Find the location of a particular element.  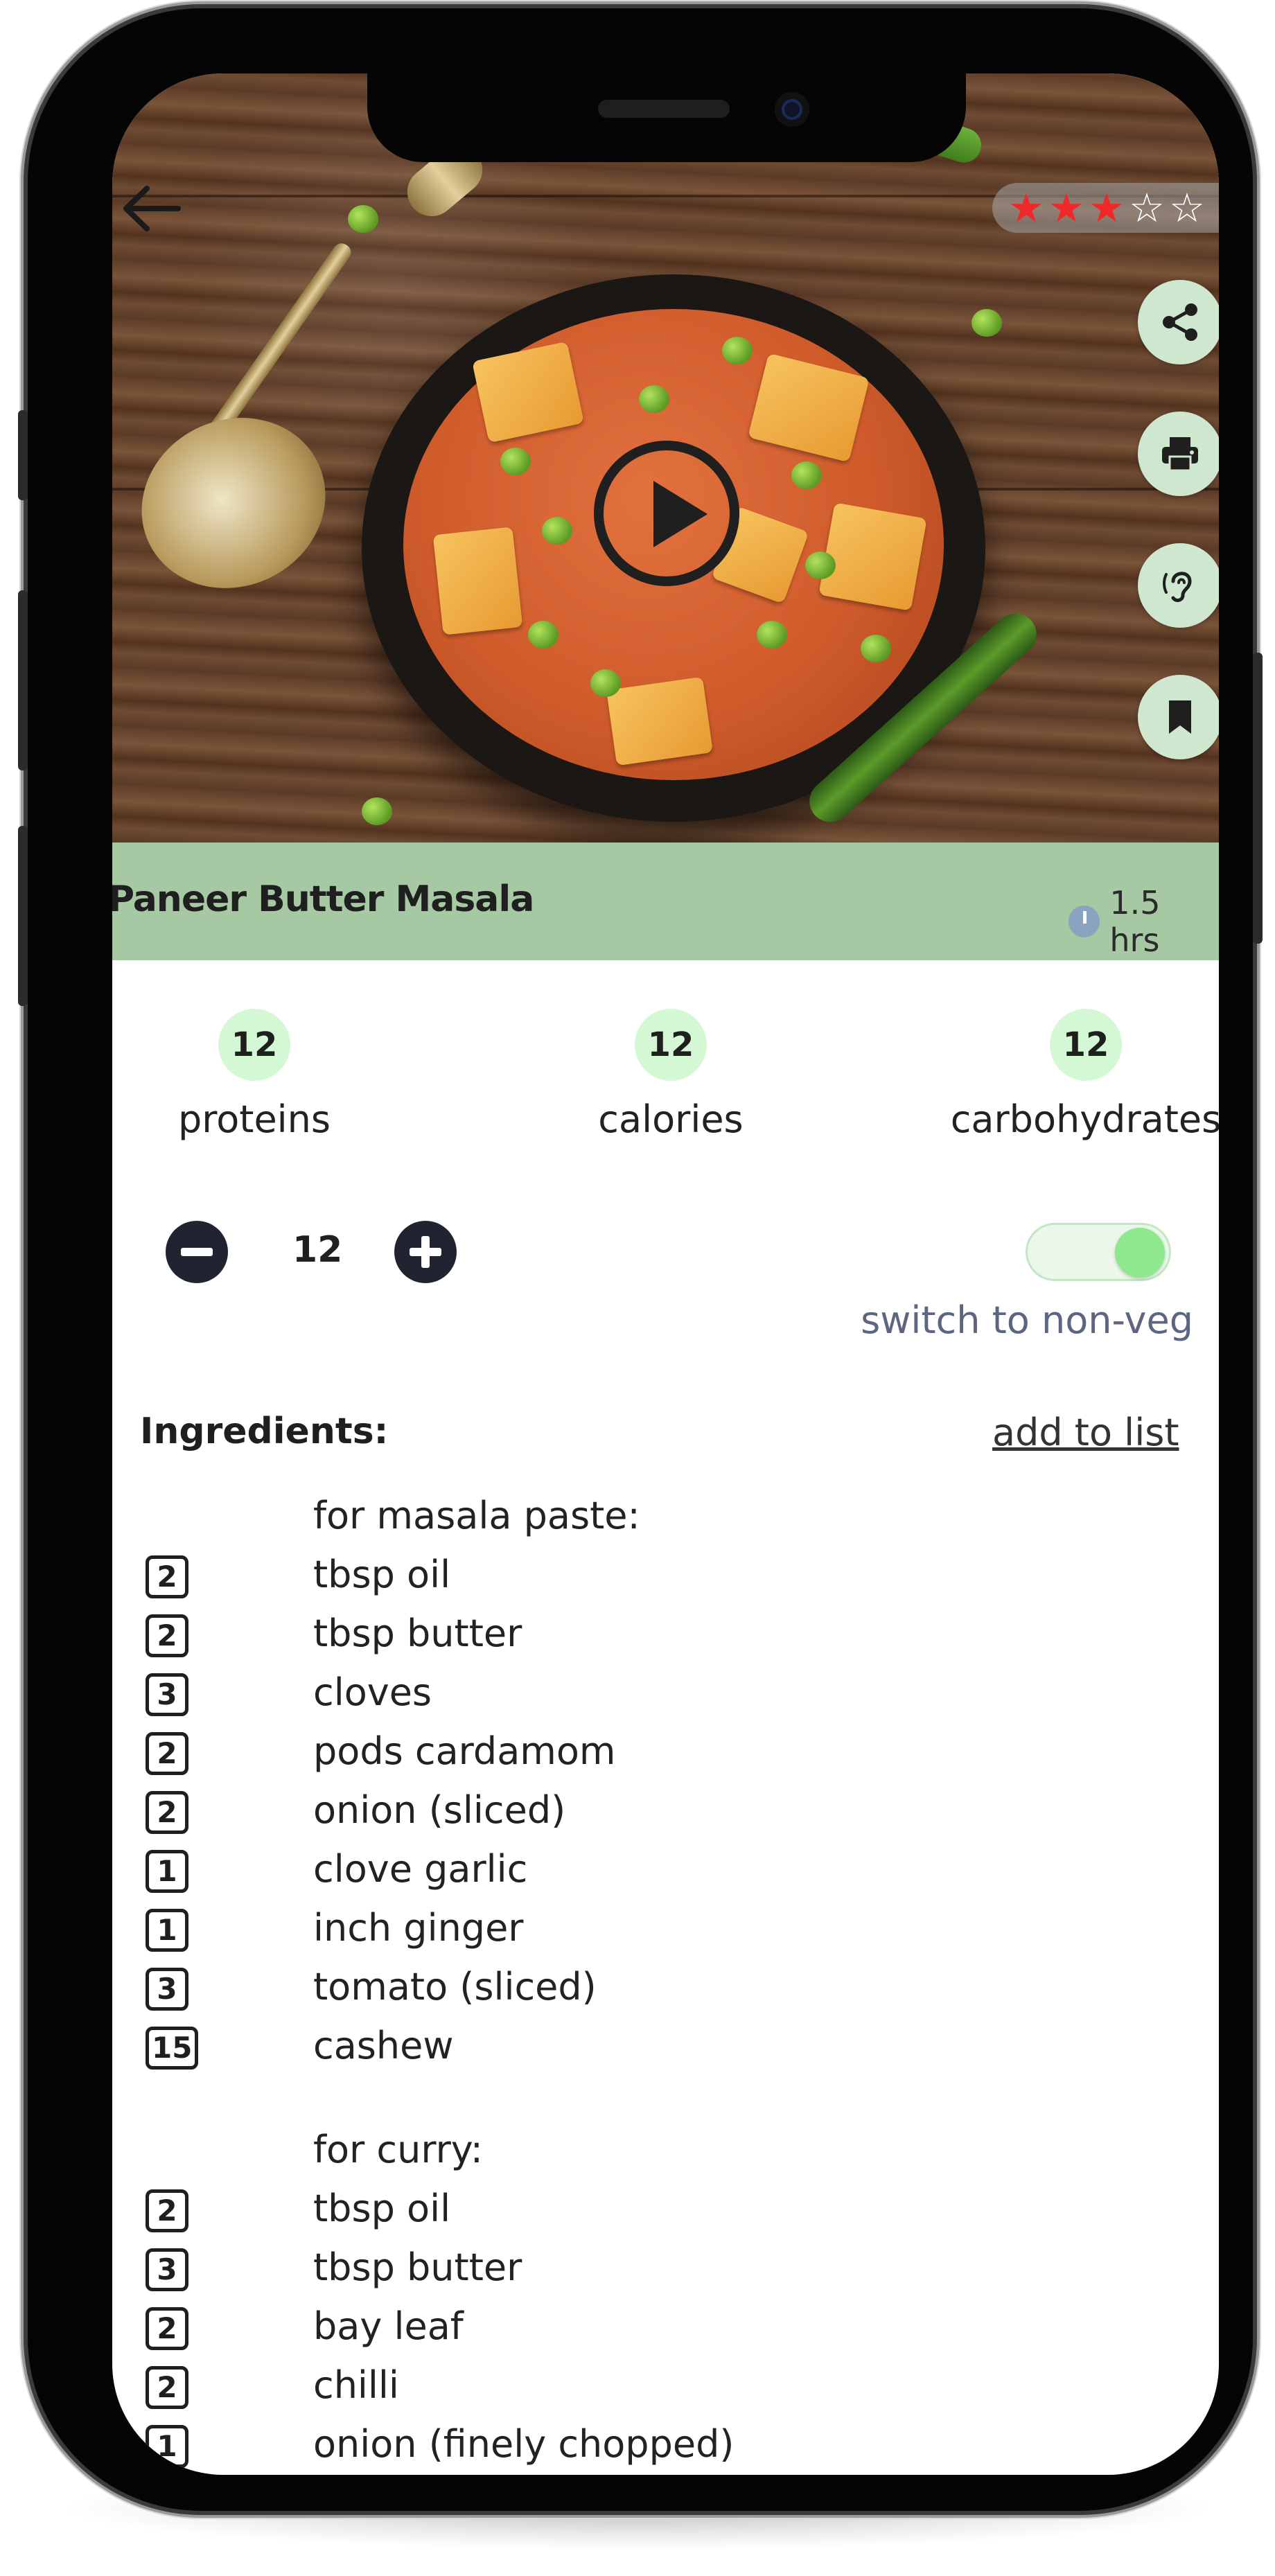

listen-button is located at coordinates (1178, 585).